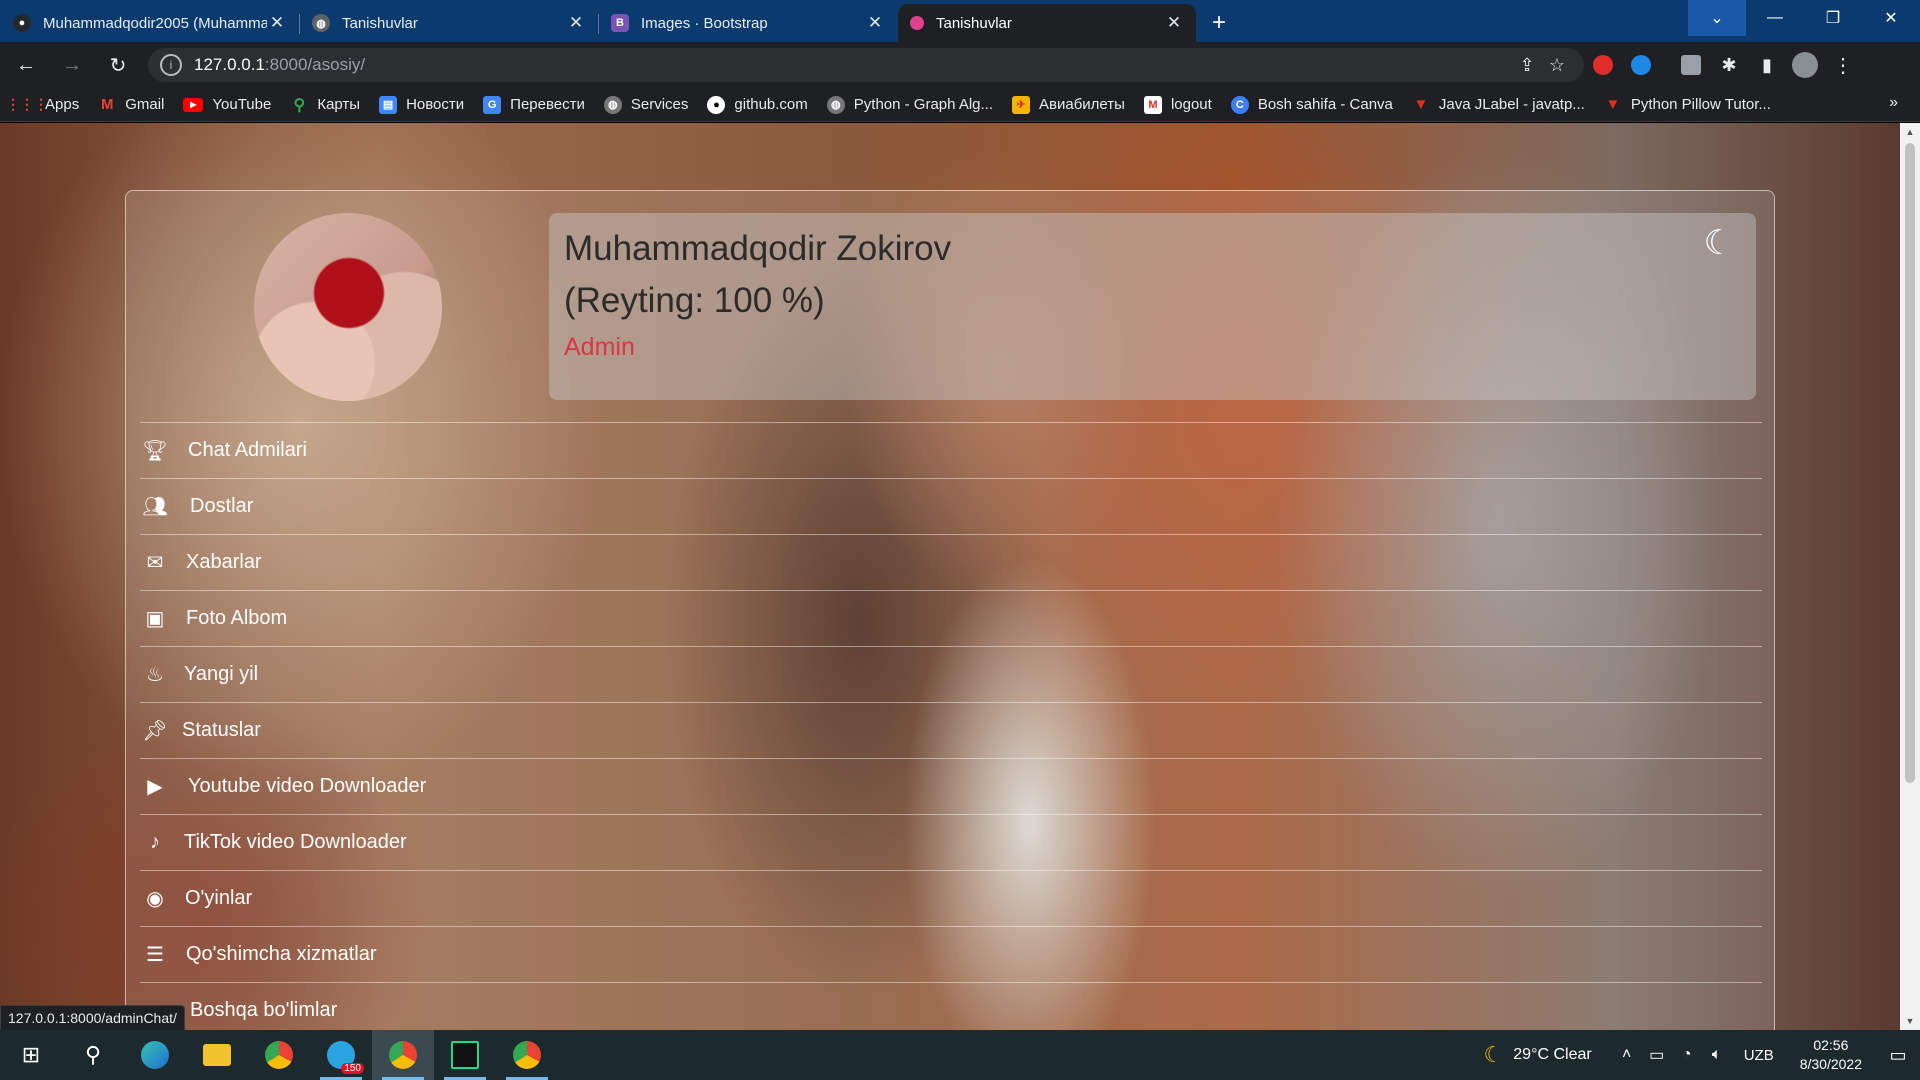 The image size is (1920, 1080). What do you see at coordinates (1910, 463) in the screenshot?
I see `scrollbar-thumb` at bounding box center [1910, 463].